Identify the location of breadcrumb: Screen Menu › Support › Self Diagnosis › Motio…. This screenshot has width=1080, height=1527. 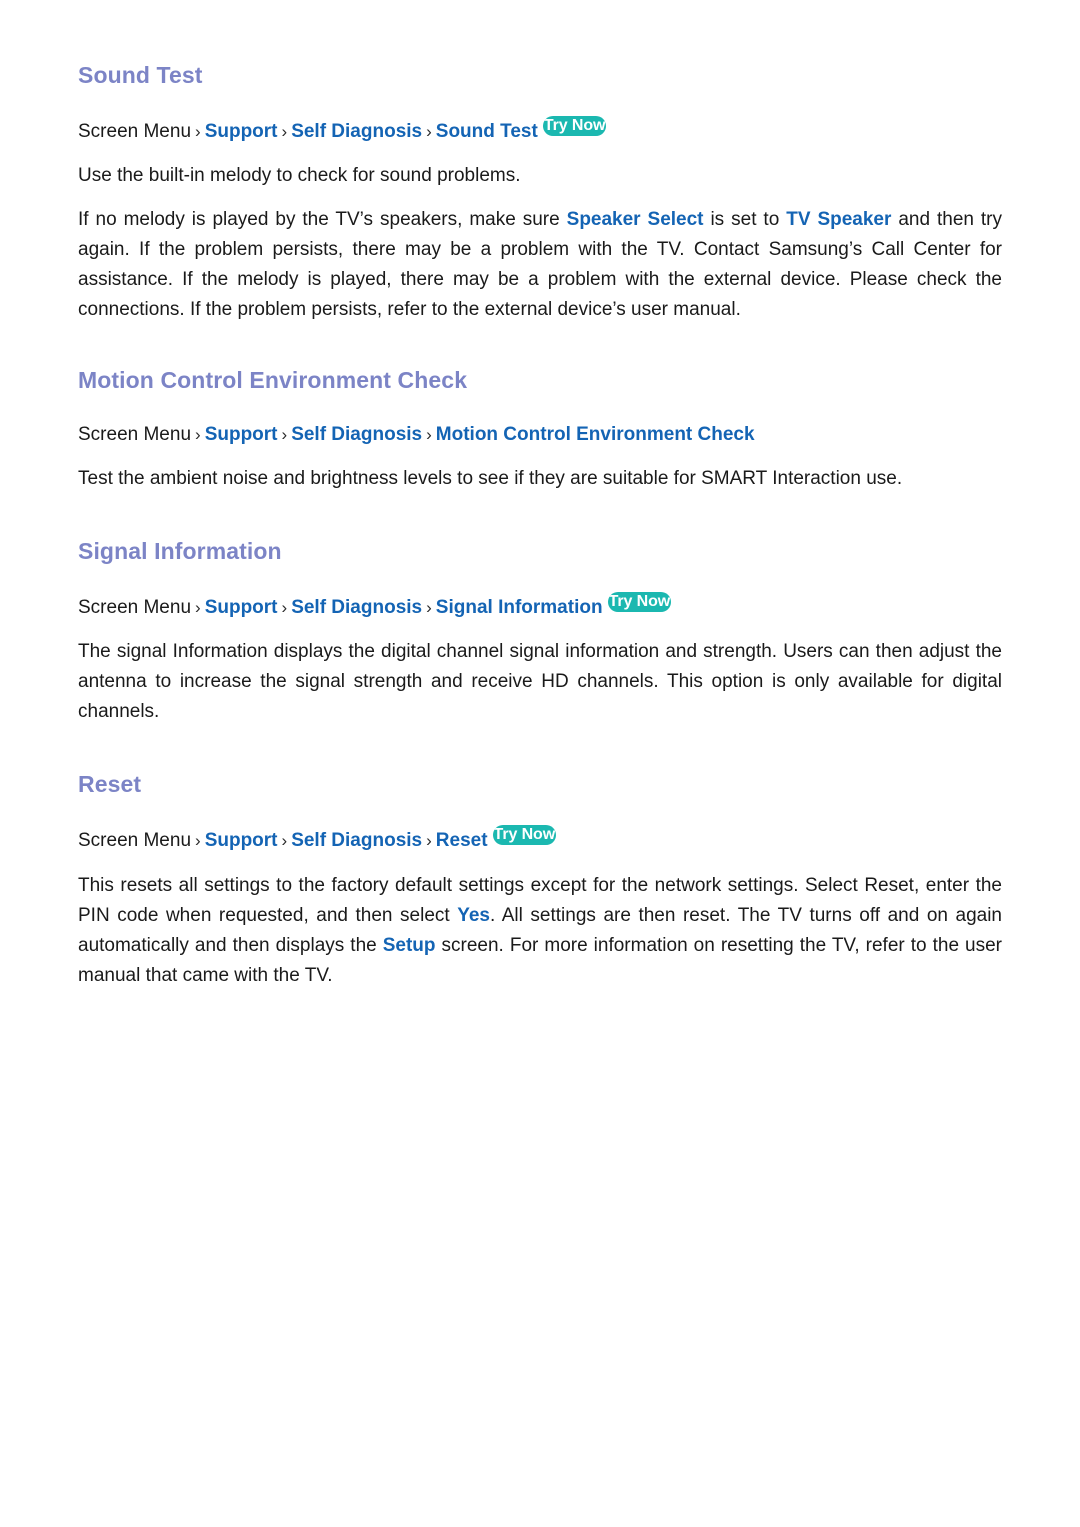
(540, 435).